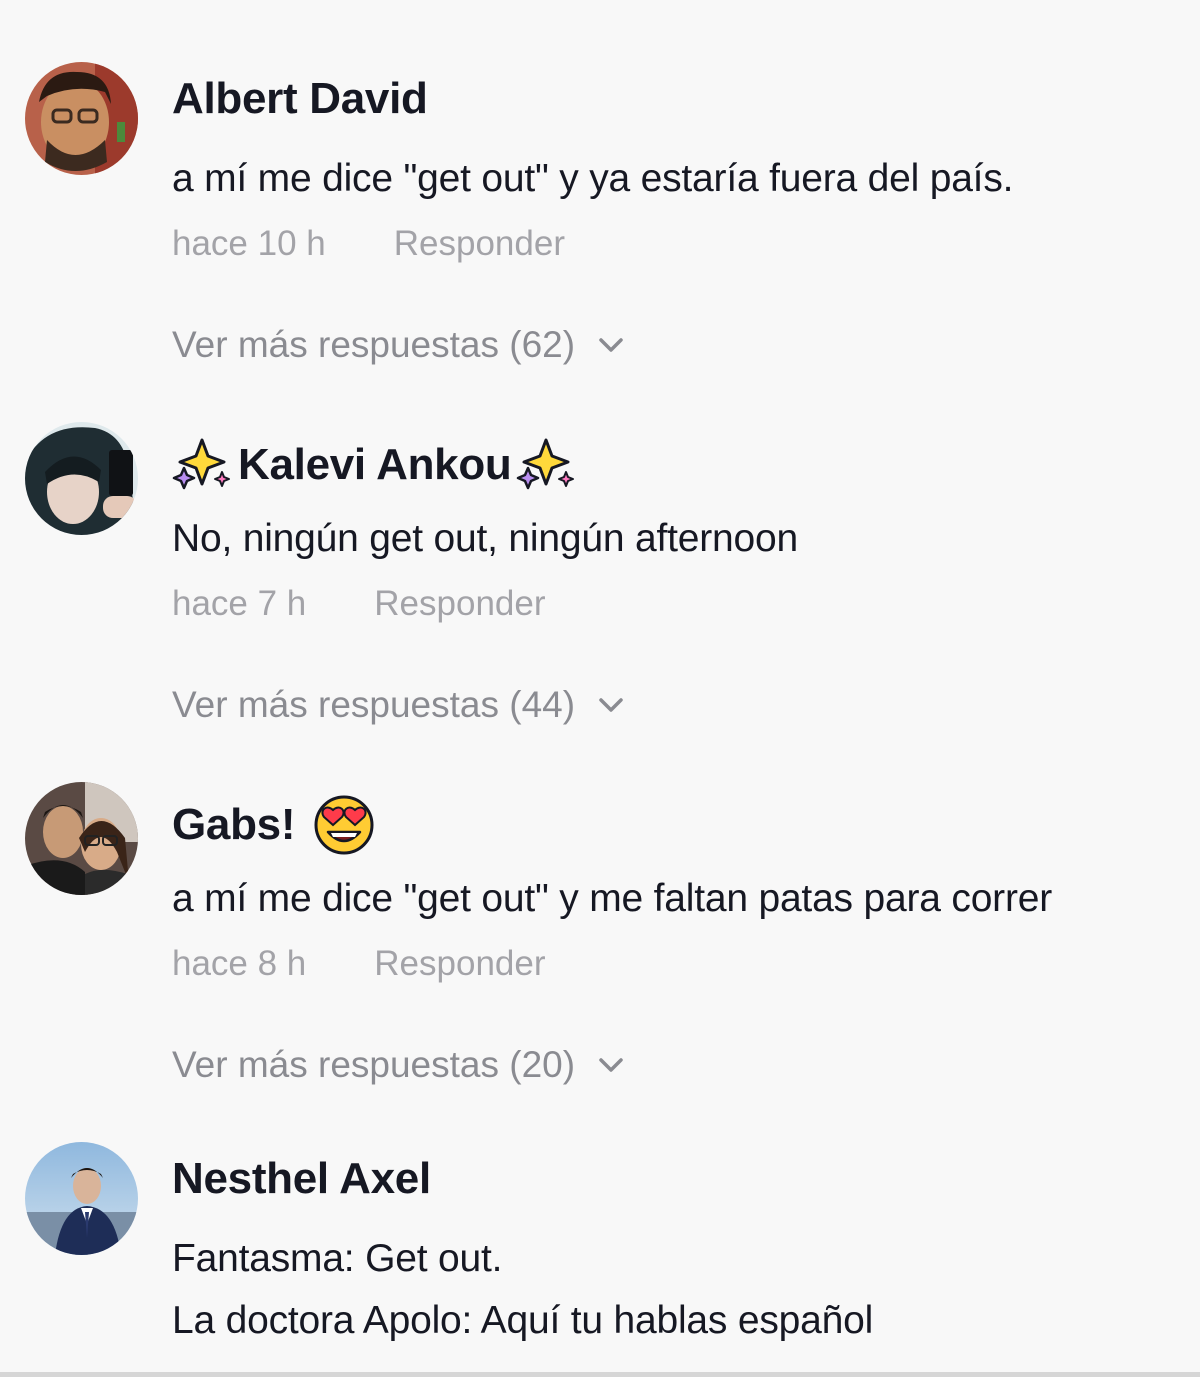 The width and height of the screenshot is (1200, 1377). What do you see at coordinates (344, 825) in the screenshot?
I see `heart-eyes-emoji-icon` at bounding box center [344, 825].